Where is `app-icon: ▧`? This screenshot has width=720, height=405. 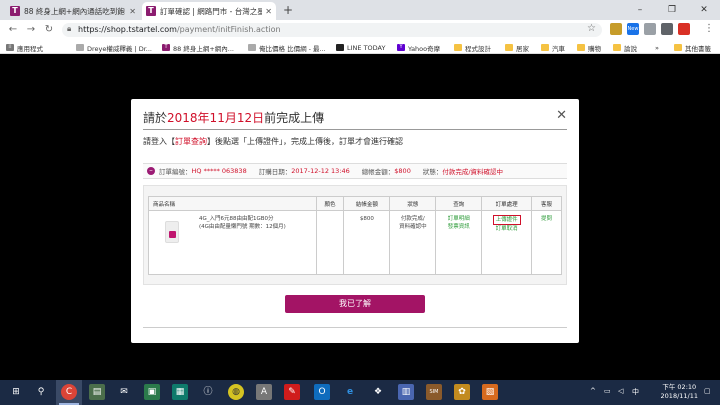
app-icon: ▧ is located at coordinates (490, 392).